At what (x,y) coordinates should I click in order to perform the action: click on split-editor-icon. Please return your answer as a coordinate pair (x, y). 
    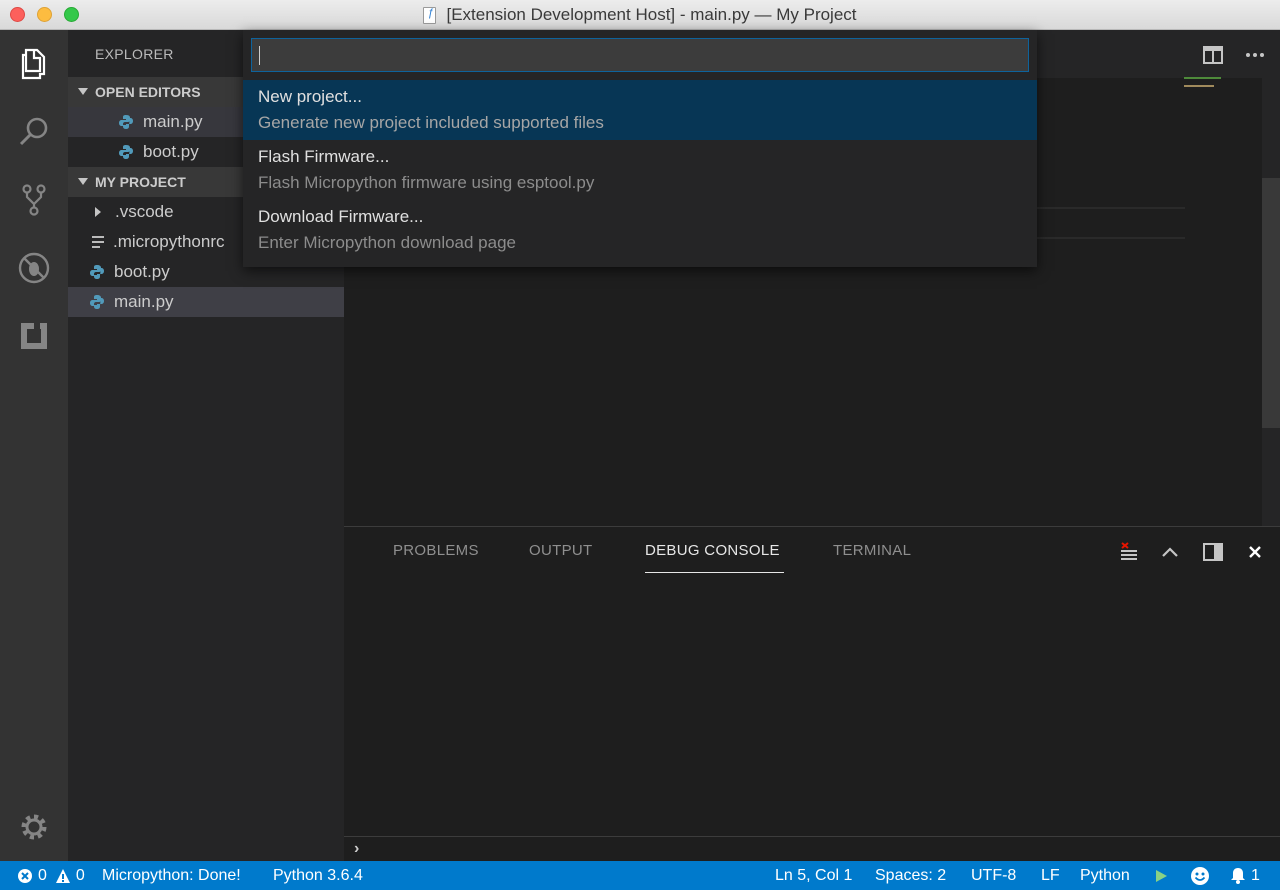
    Looking at the image, I should click on (1213, 55).